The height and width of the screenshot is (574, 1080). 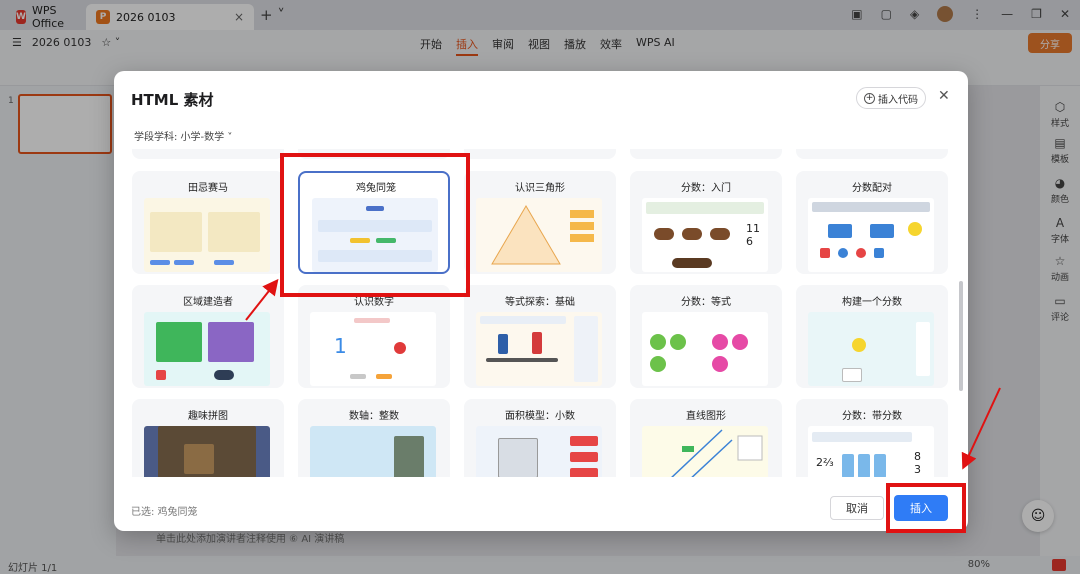 I want to click on subject-filter-label: 学段学科: 小学-数学, so click(x=179, y=137).